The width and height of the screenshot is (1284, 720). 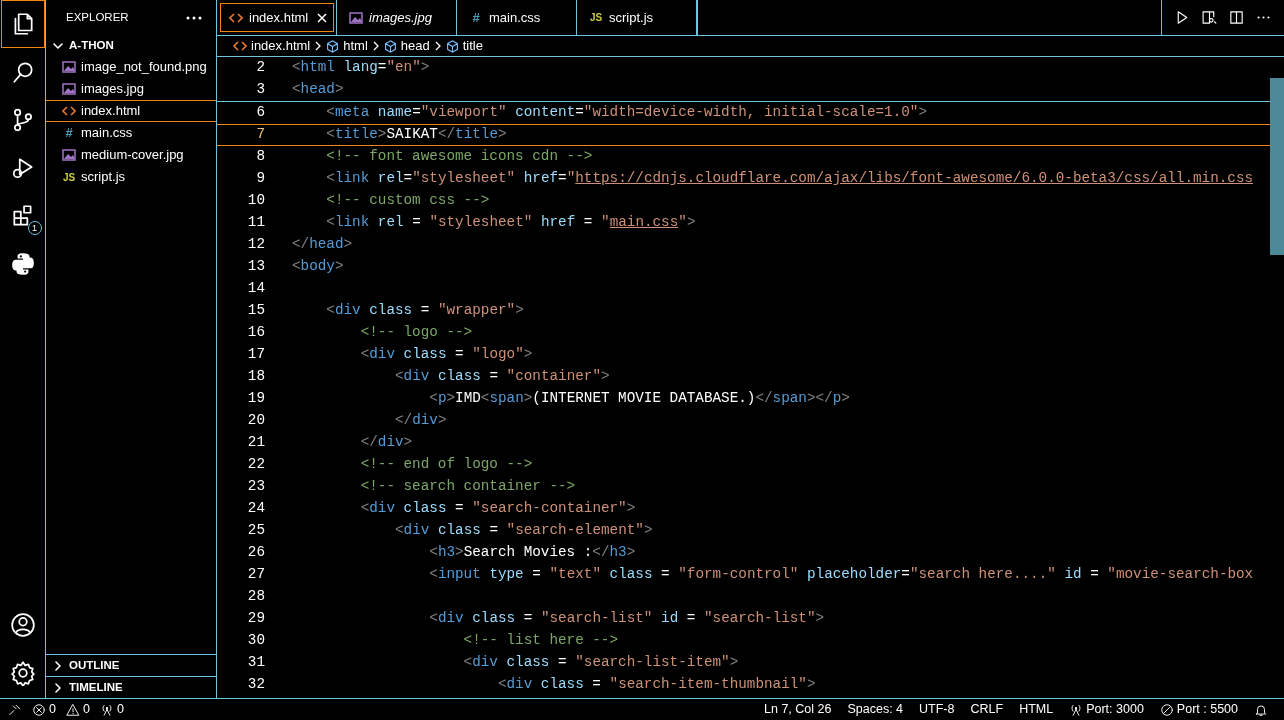 I want to click on line-number: 26, so click(x=255, y=553).